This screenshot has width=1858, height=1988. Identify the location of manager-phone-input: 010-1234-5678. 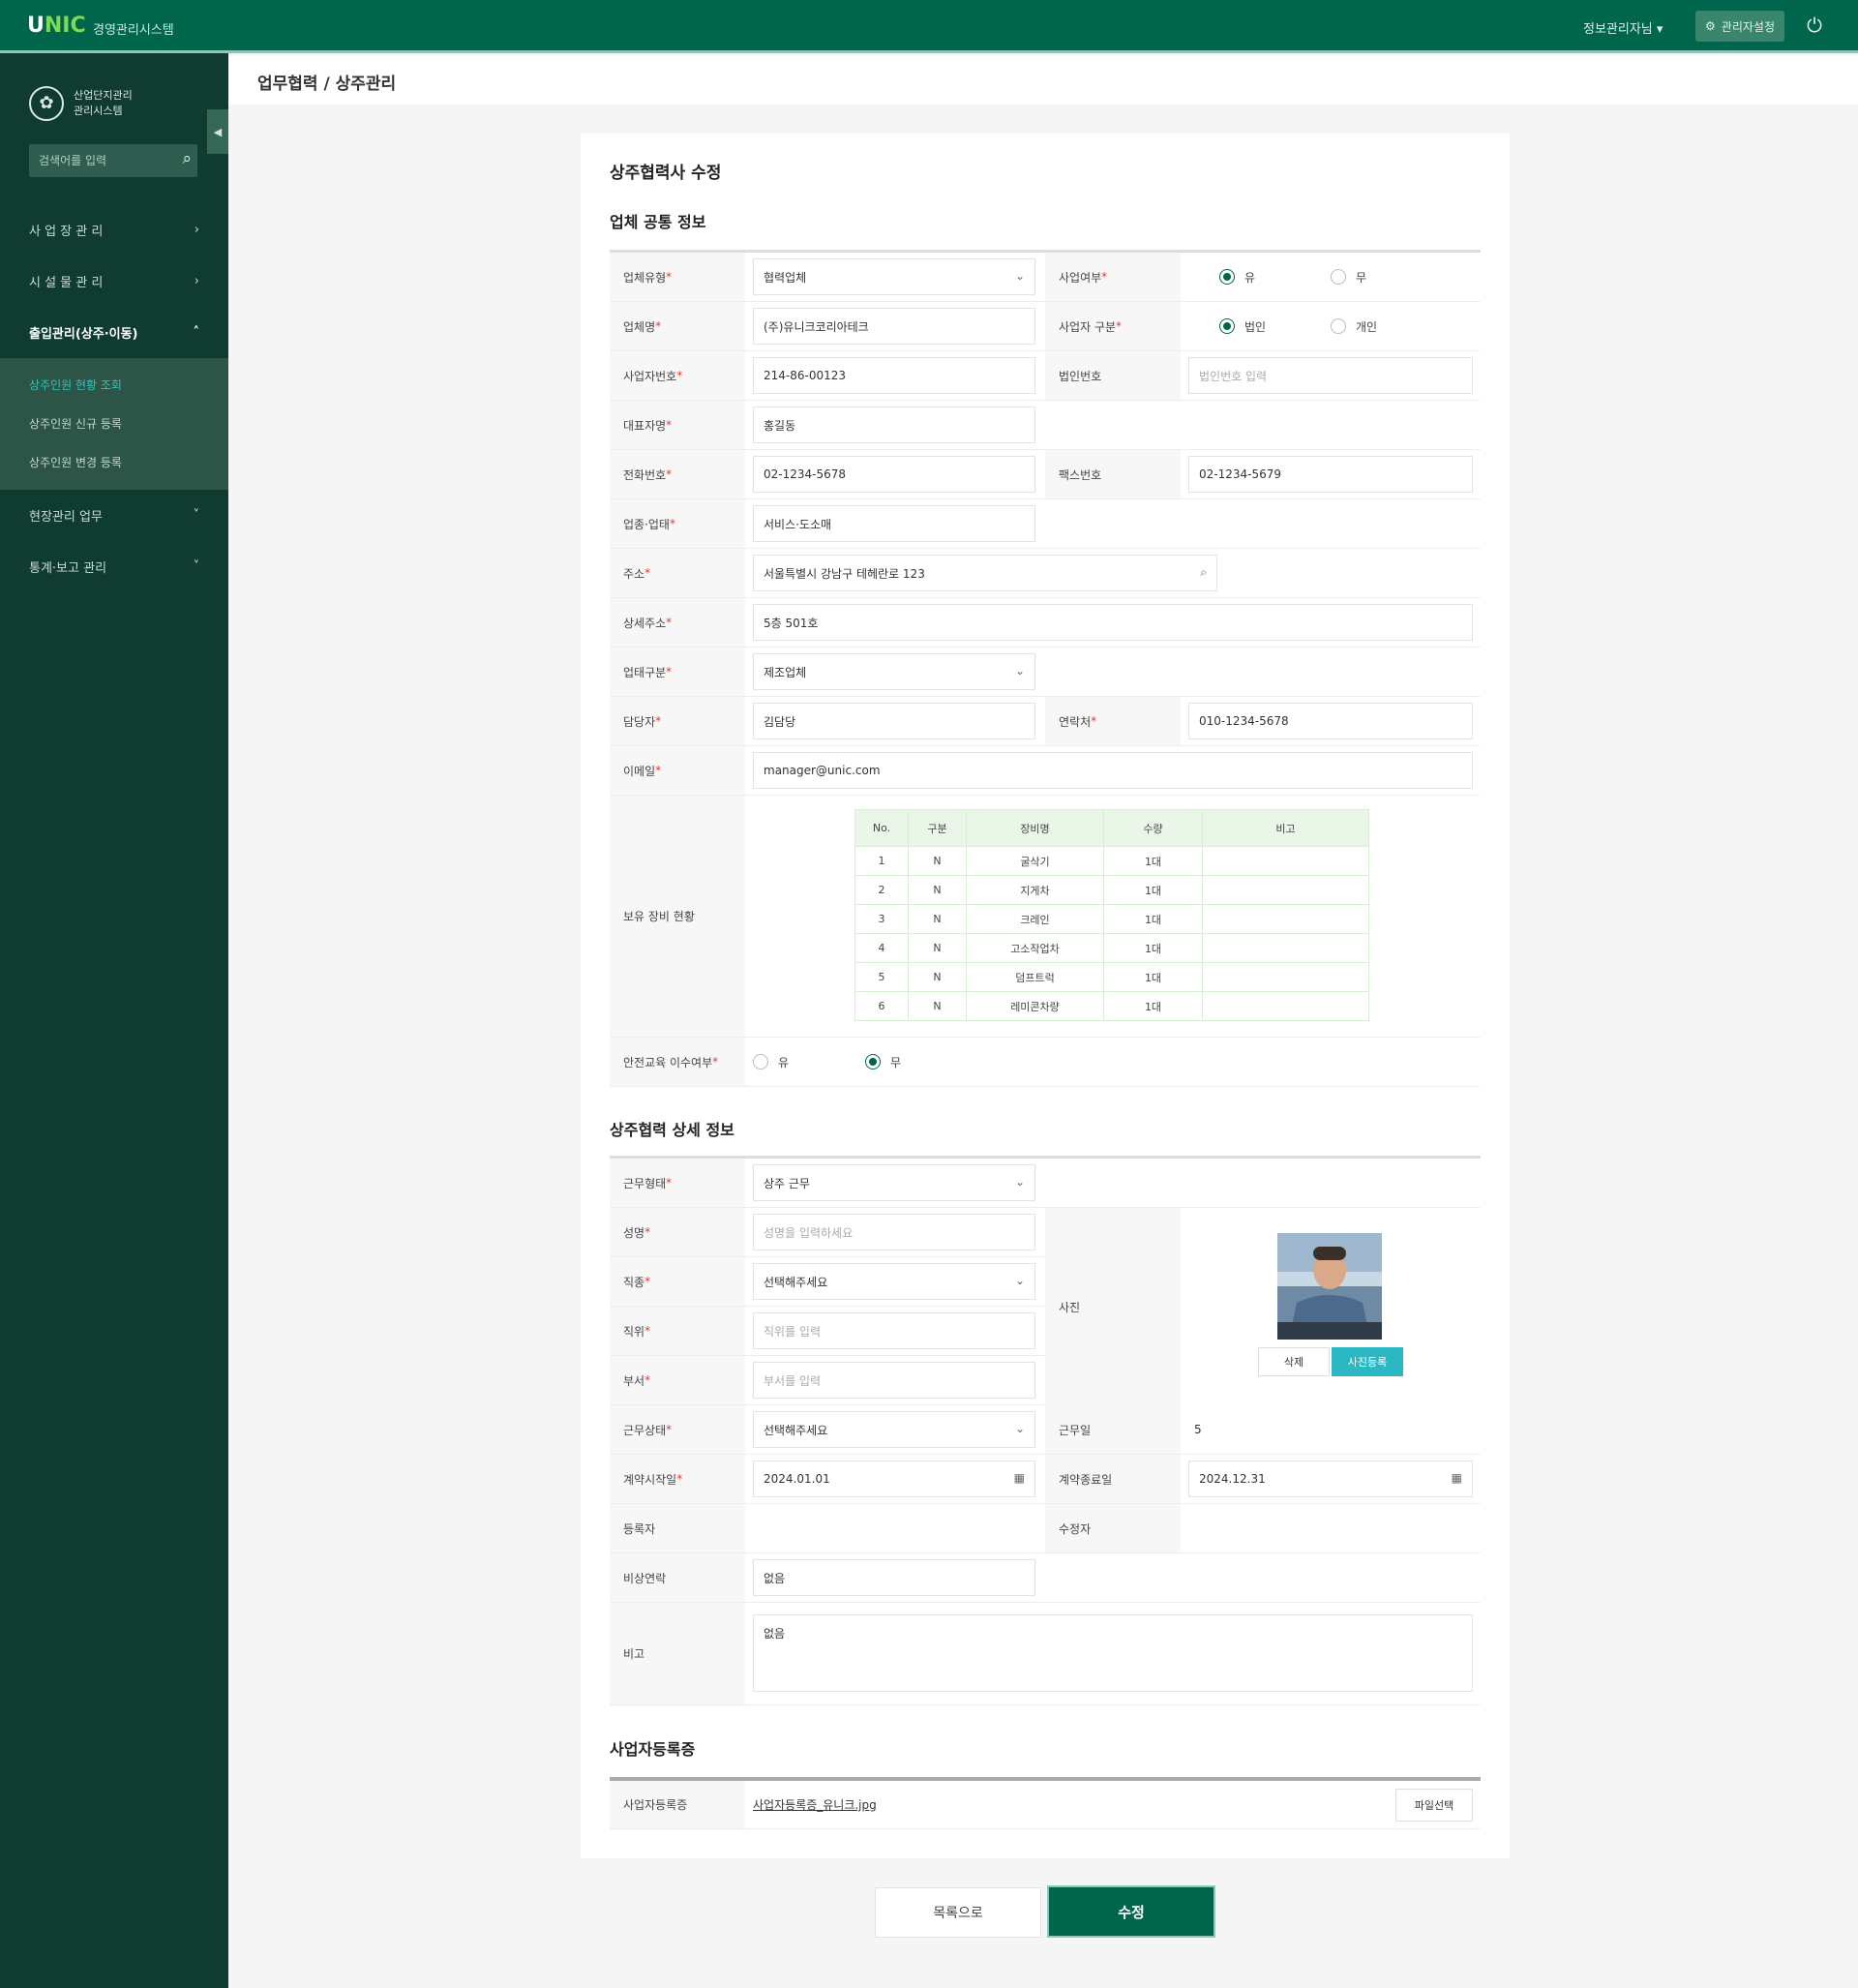
(1330, 721).